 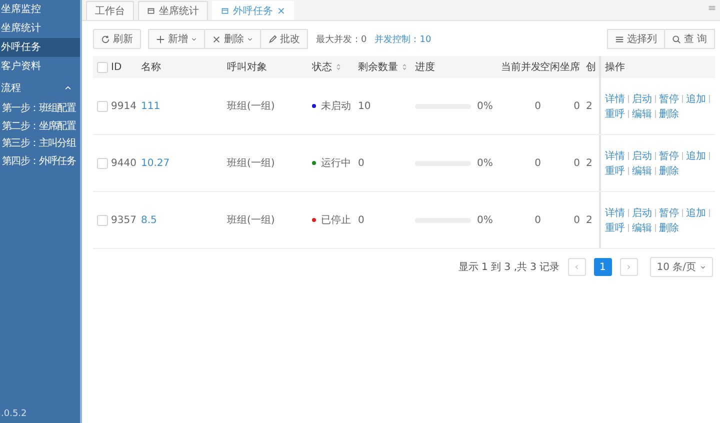 I want to click on tab: 坐席统计, so click(x=173, y=10).